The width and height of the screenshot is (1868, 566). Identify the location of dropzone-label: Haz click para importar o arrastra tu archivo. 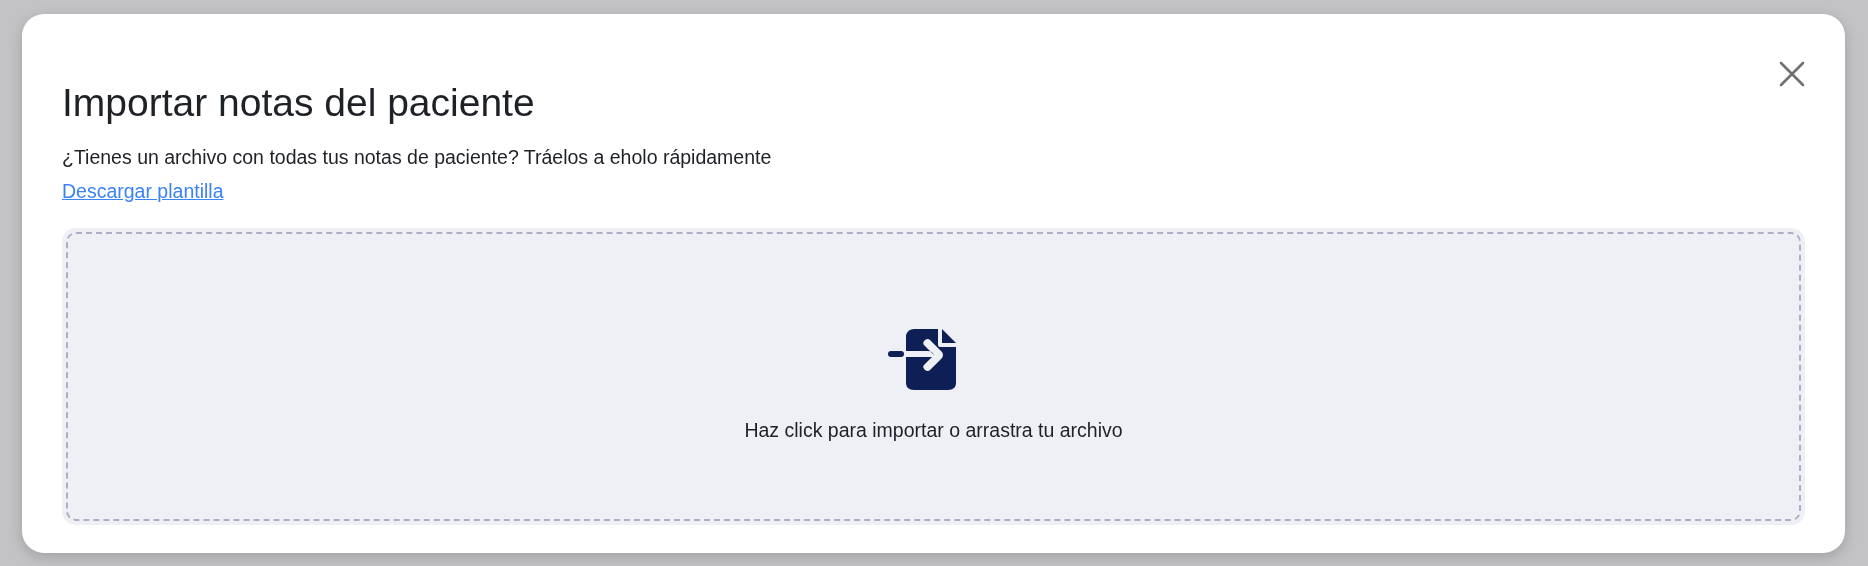
(933, 430).